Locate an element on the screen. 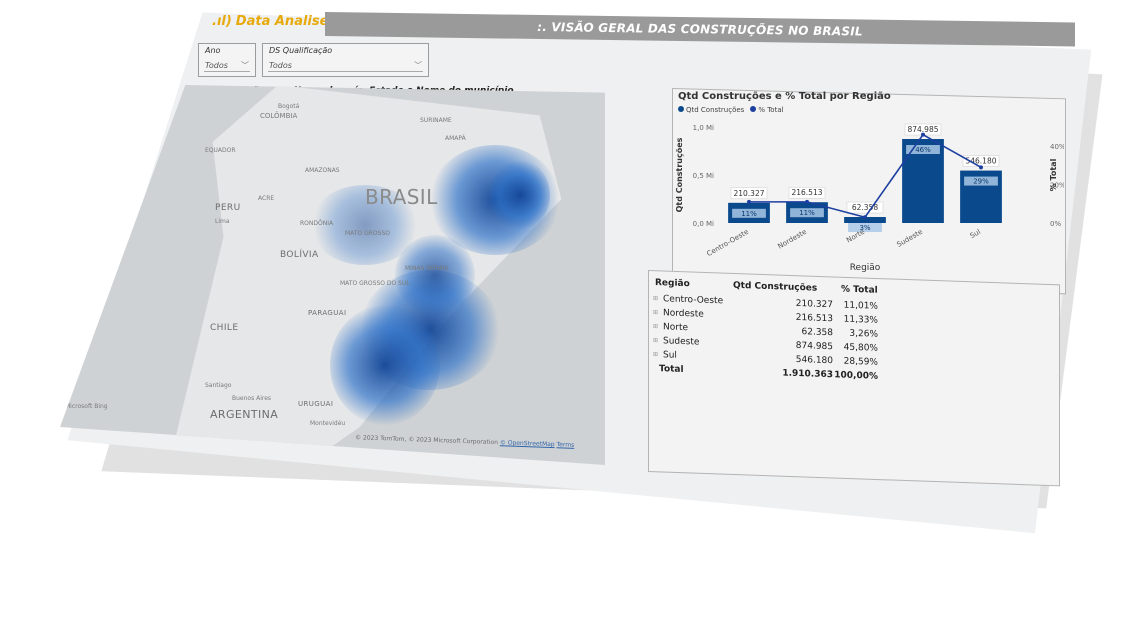  table-cell-pct: 45,80% is located at coordinates (855, 348).